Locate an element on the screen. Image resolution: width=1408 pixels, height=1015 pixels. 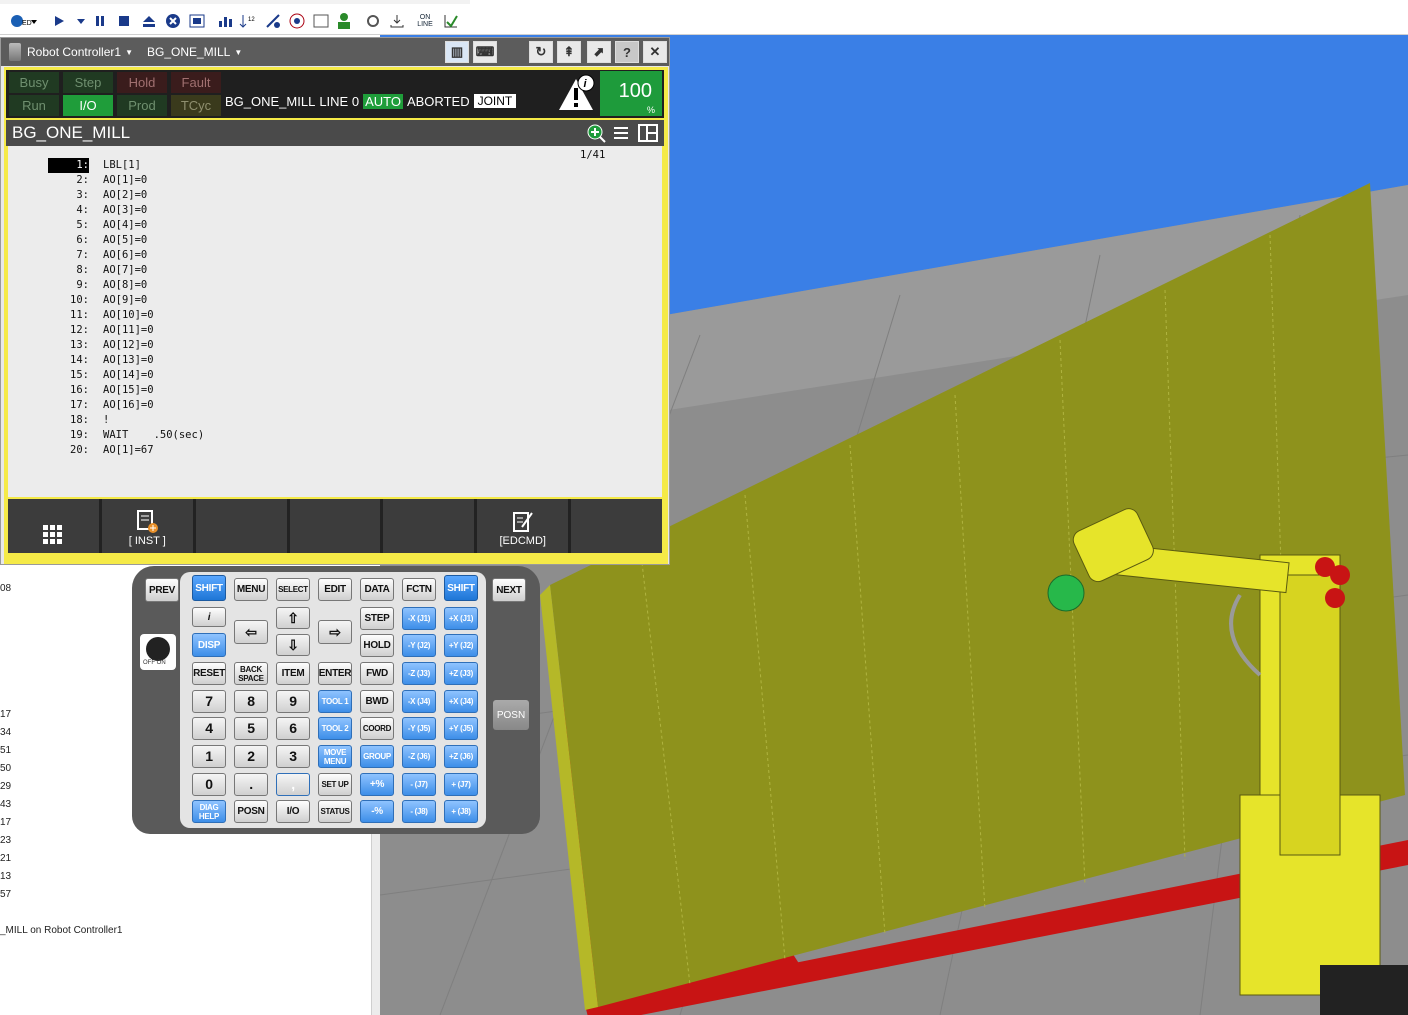
tool1-key: TOOL 1 is located at coordinates (335, 701).